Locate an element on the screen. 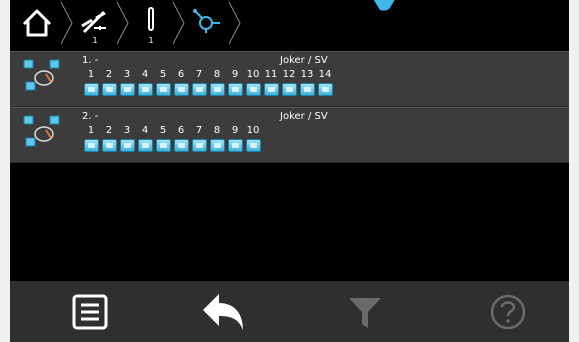 The width and height of the screenshot is (579, 342). home-icon is located at coordinates (37, 23).